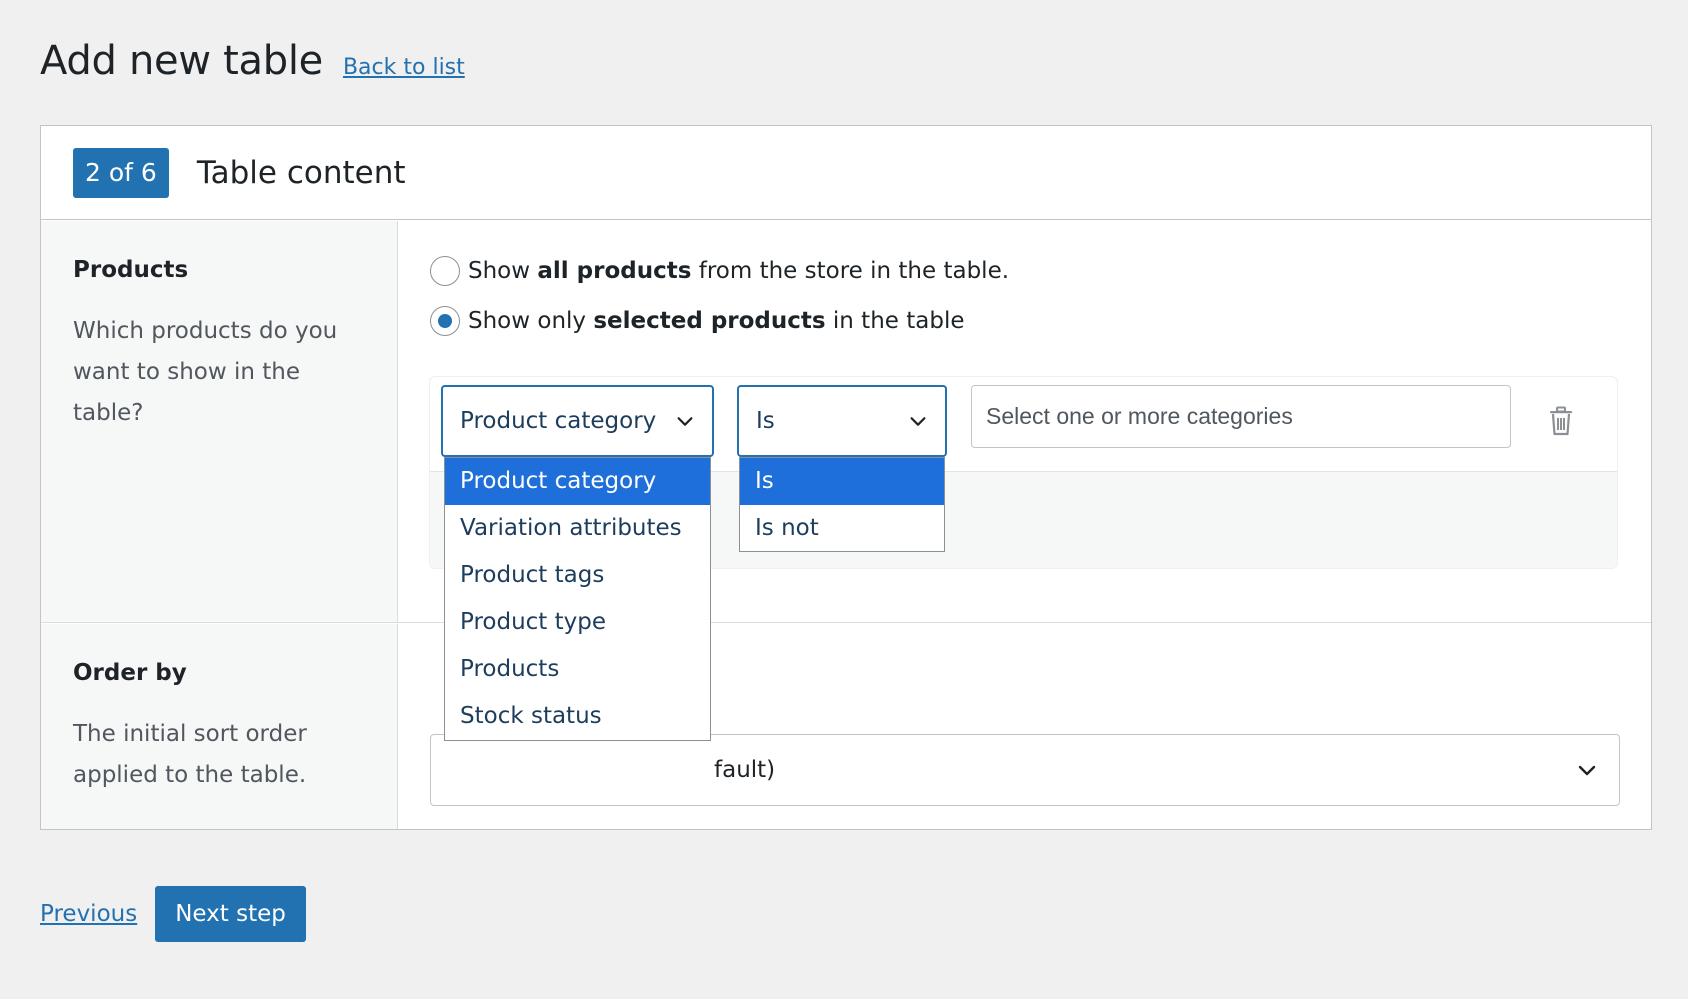  Describe the element at coordinates (895, 321) in the screenshot. I see `radio-selected-suffix: in the table` at that location.